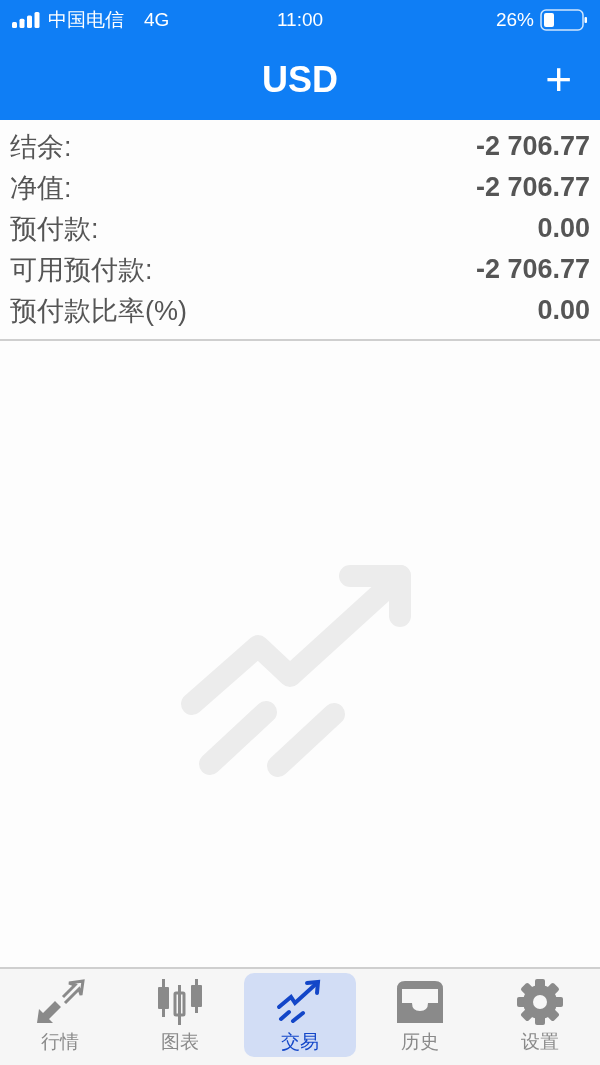 This screenshot has height=1065, width=600. I want to click on settings-icon, so click(540, 1002).